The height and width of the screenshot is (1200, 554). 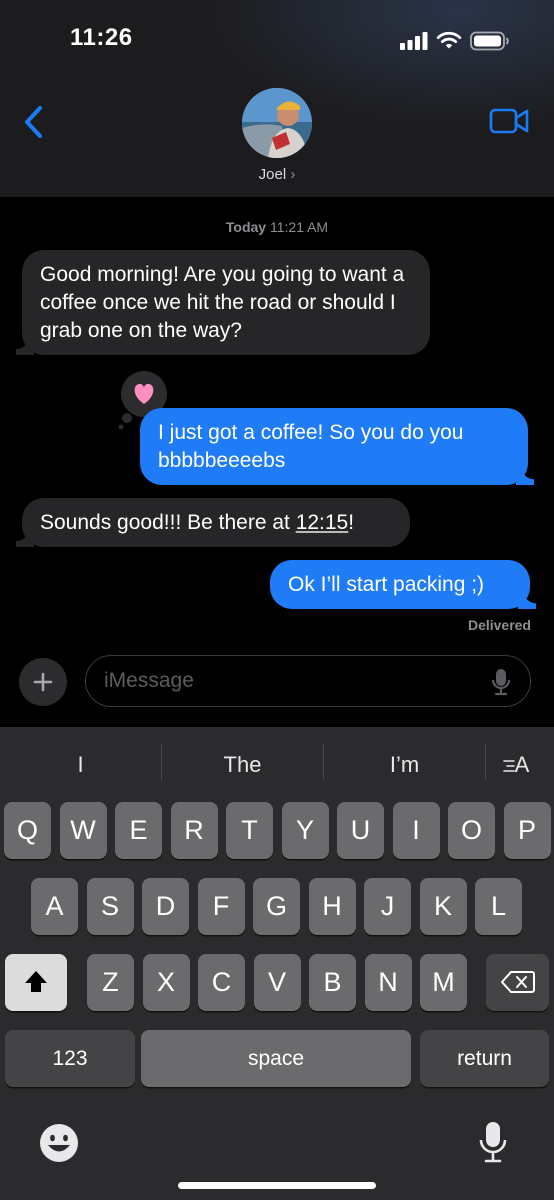 I want to click on key-b: B, so click(x=332, y=982).